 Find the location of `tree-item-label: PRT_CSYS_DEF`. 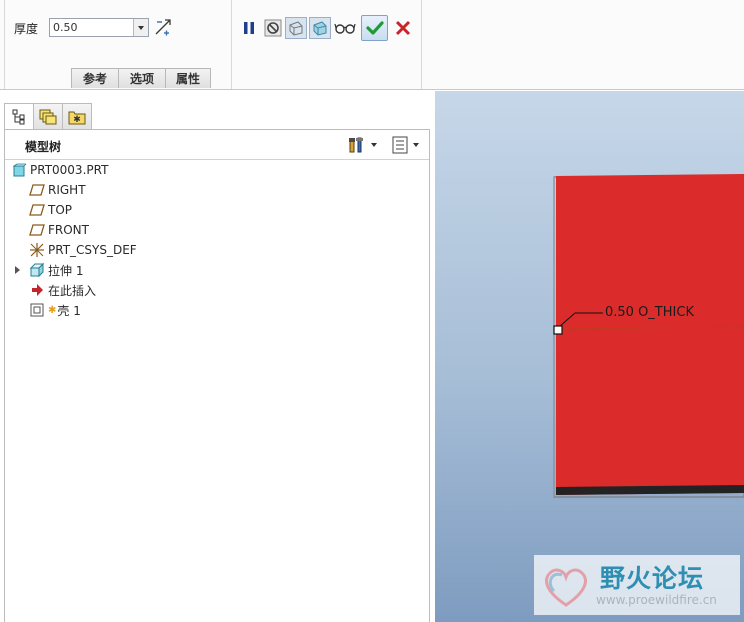

tree-item-label: PRT_CSYS_DEF is located at coordinates (92, 250).